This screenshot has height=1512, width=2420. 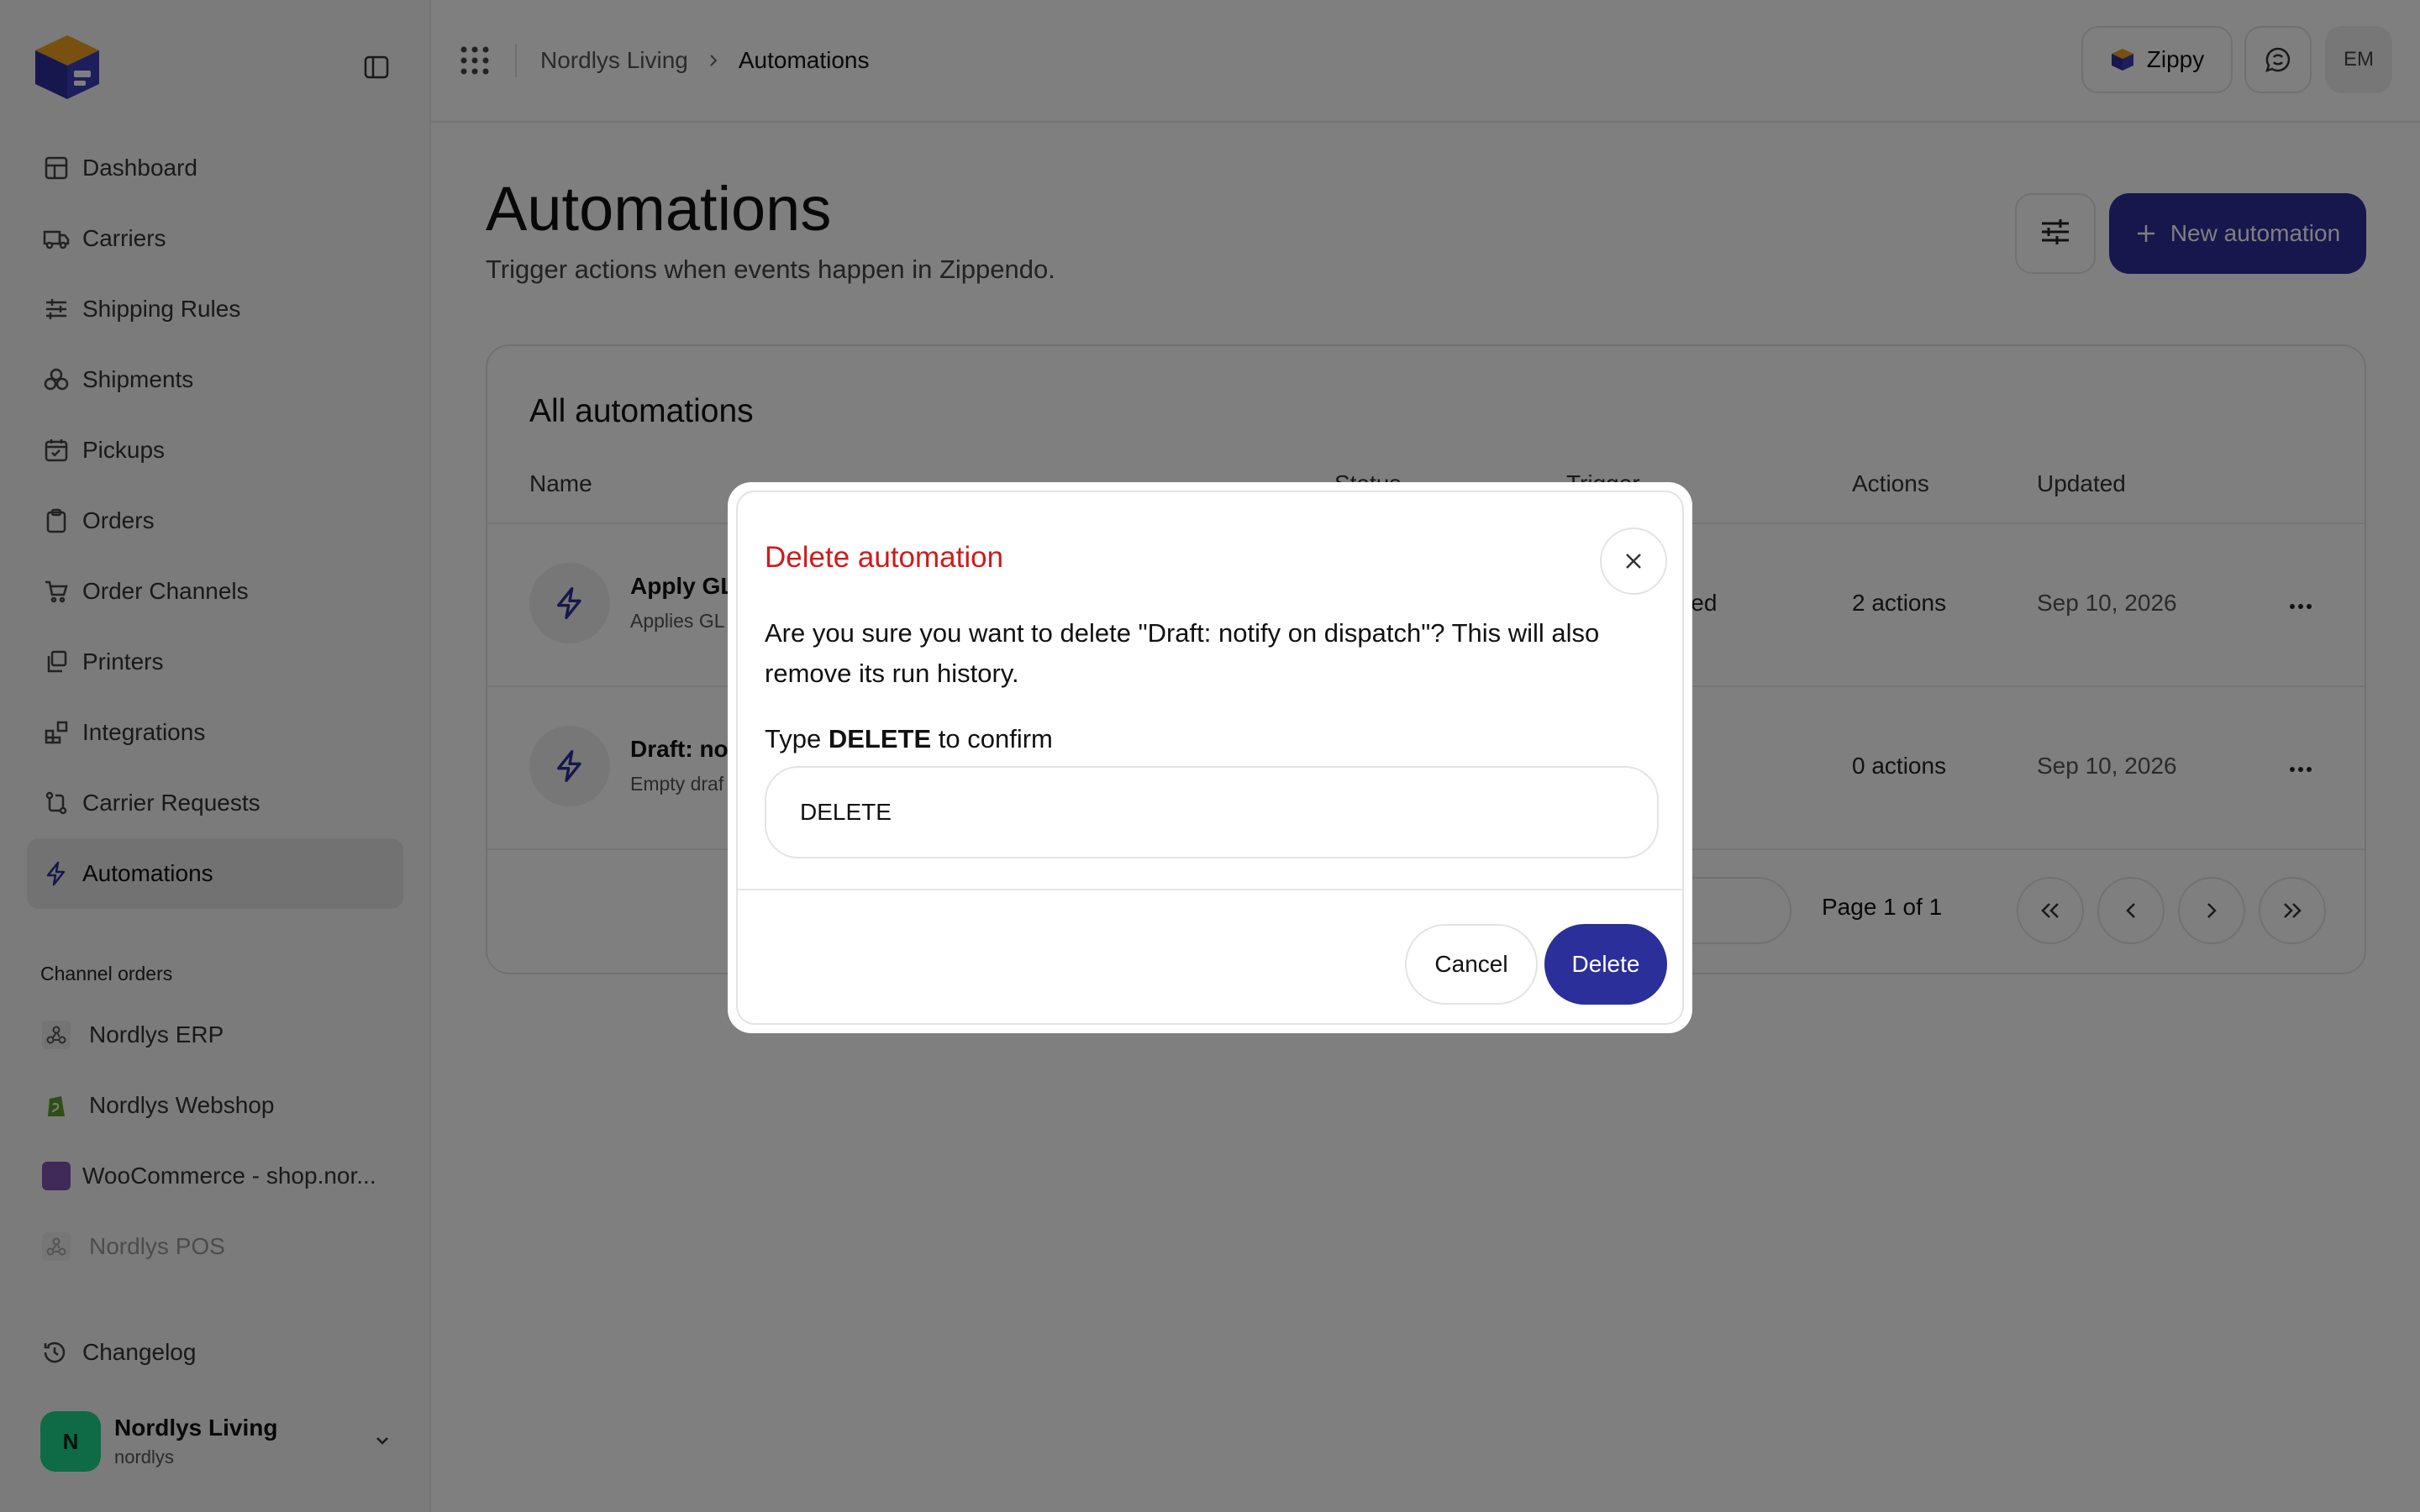 What do you see at coordinates (1605, 964) in the screenshot?
I see `delete-button: Delete` at bounding box center [1605, 964].